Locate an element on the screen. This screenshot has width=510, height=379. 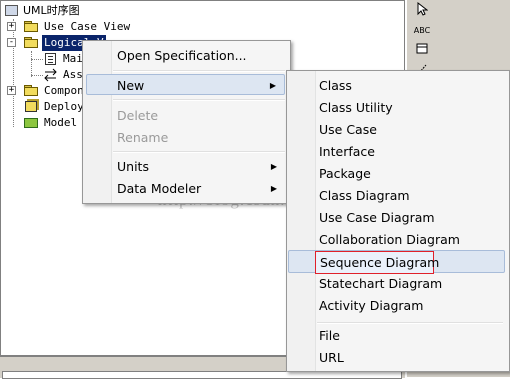
menu-item-class-diagram: Class Diagram is located at coordinates (397, 195).